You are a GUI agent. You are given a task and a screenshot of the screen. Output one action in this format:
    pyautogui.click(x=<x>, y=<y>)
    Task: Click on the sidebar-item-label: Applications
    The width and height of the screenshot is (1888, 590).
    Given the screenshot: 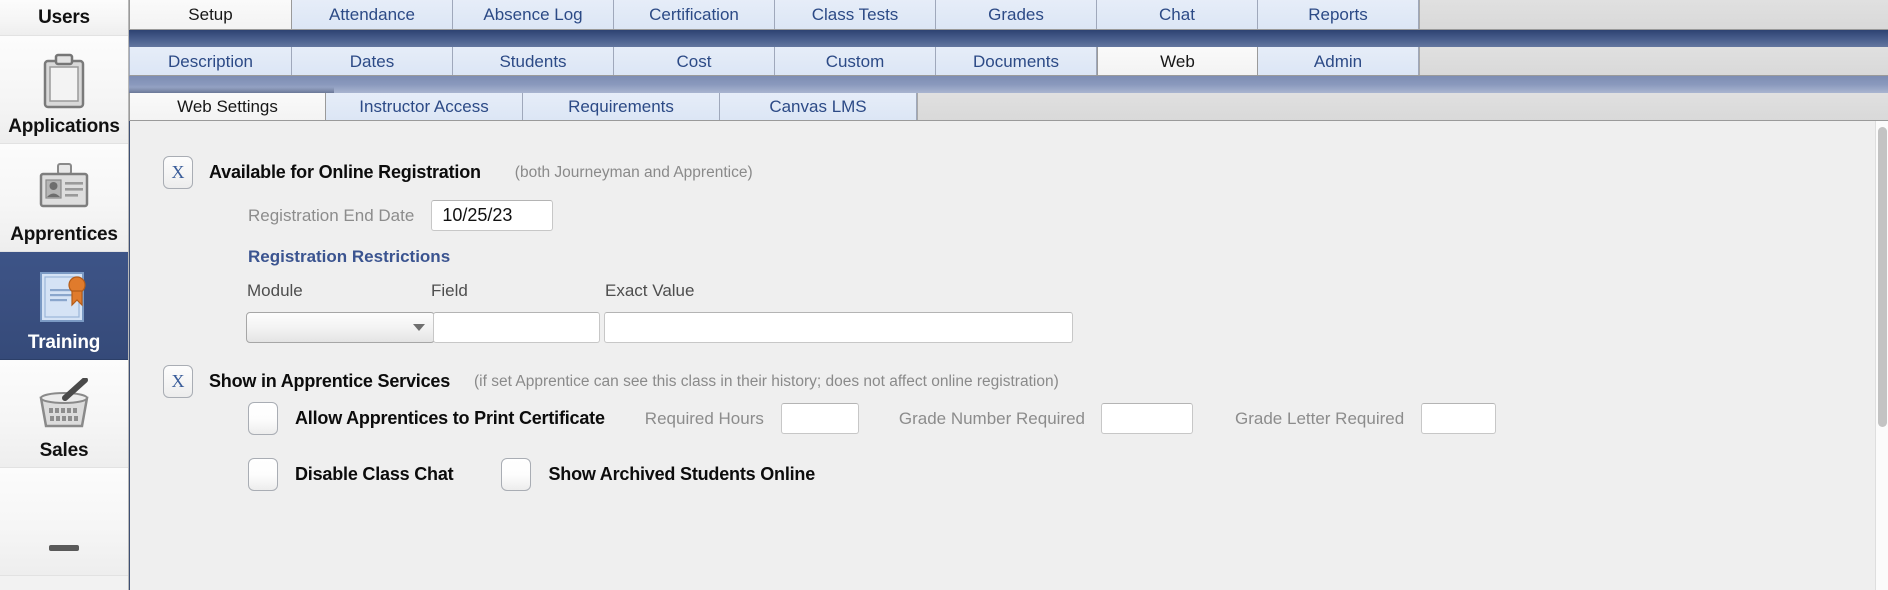 What is the action you would take?
    pyautogui.click(x=64, y=126)
    